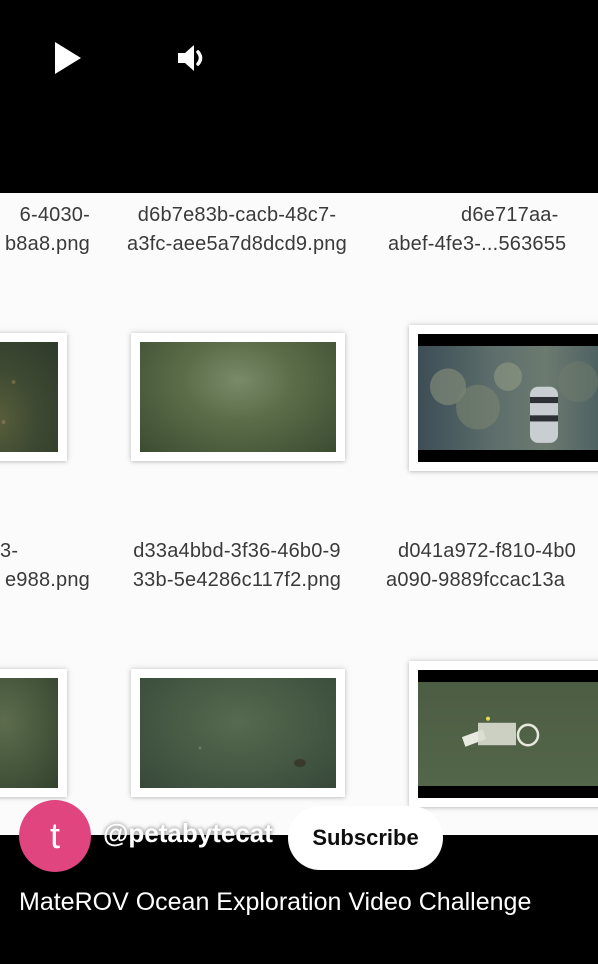 The height and width of the screenshot is (964, 598). I want to click on subscribe-button: Subscribe, so click(365, 838).